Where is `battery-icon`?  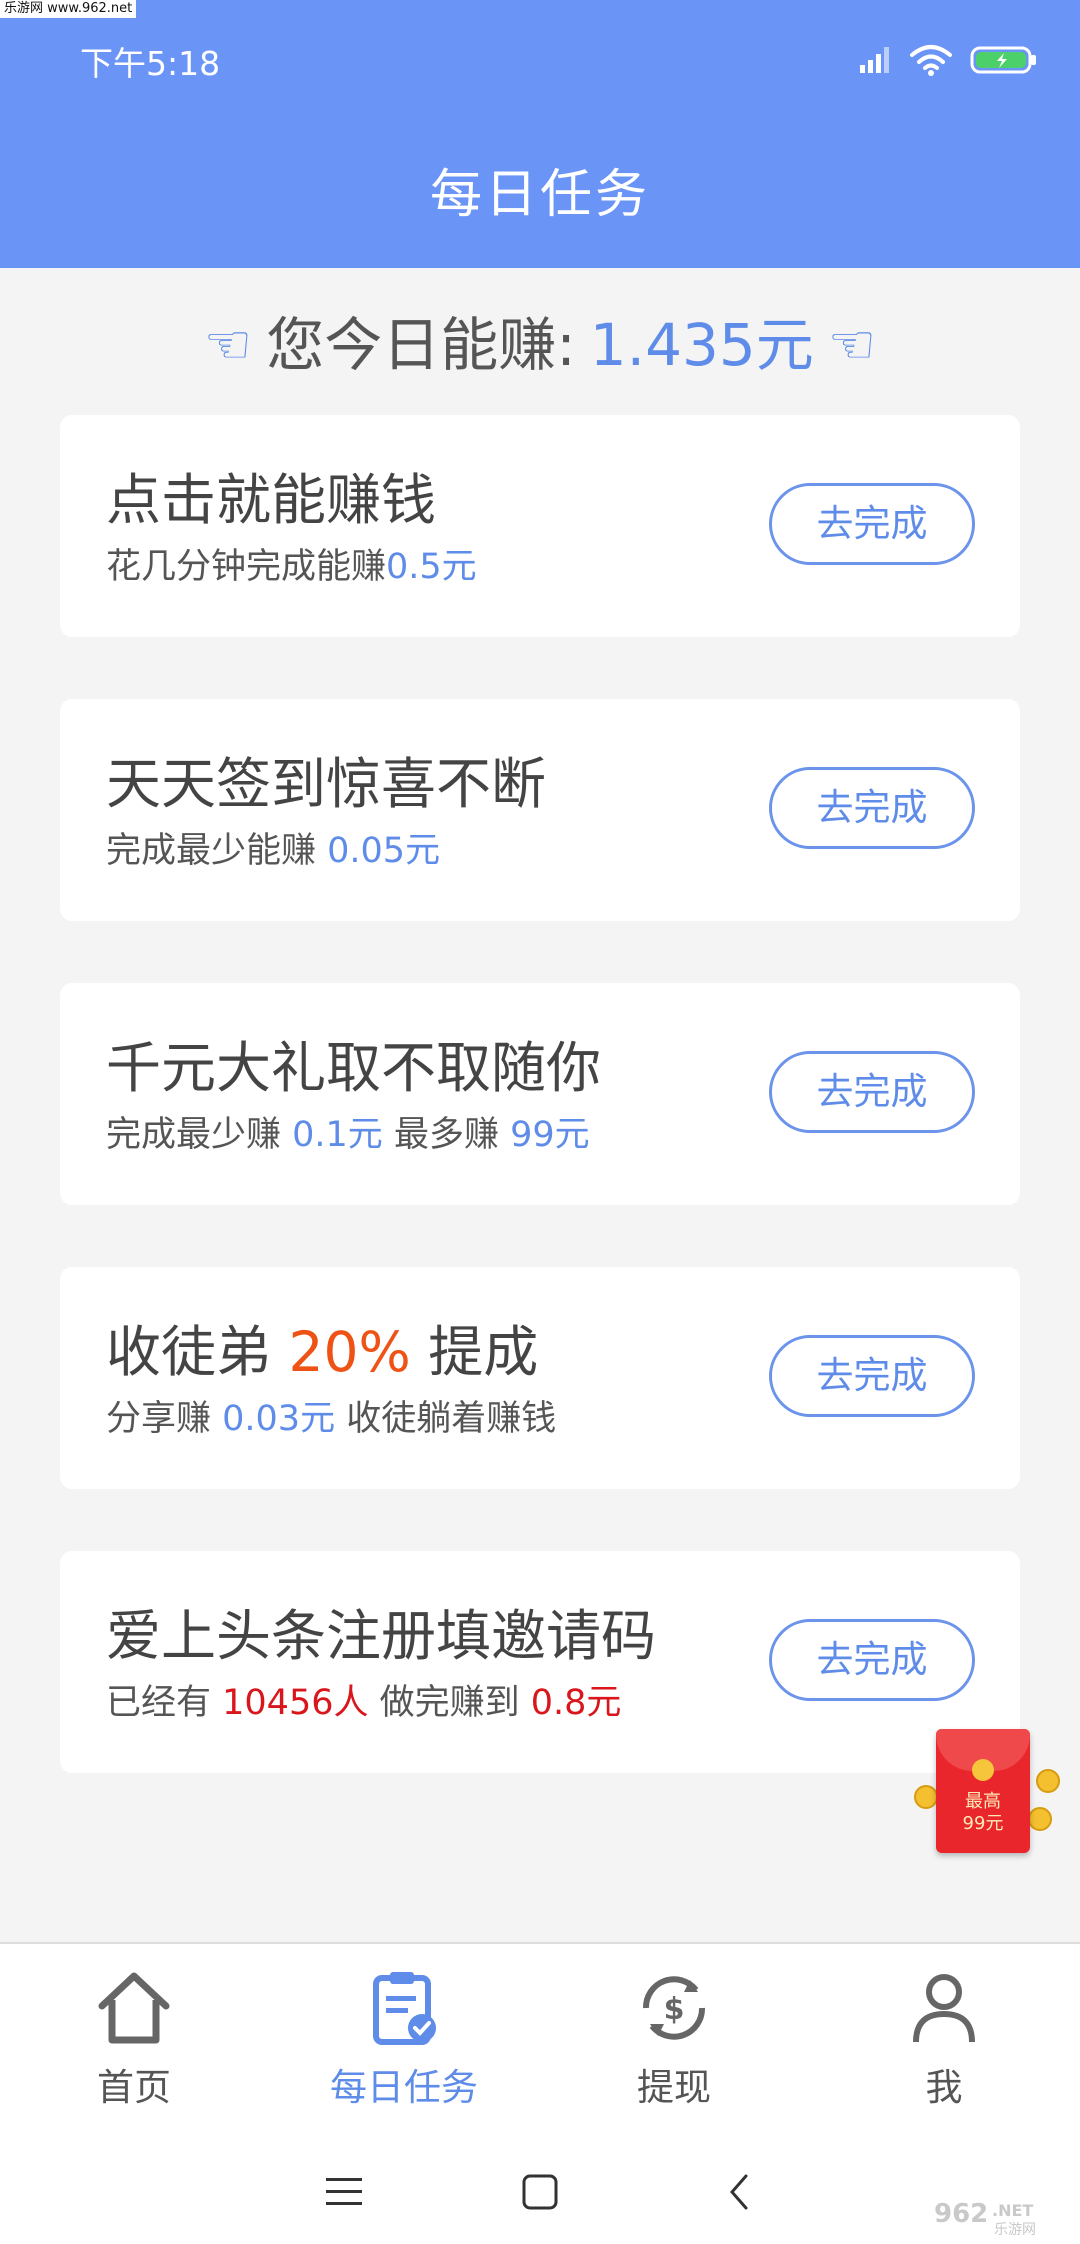 battery-icon is located at coordinates (1003, 60).